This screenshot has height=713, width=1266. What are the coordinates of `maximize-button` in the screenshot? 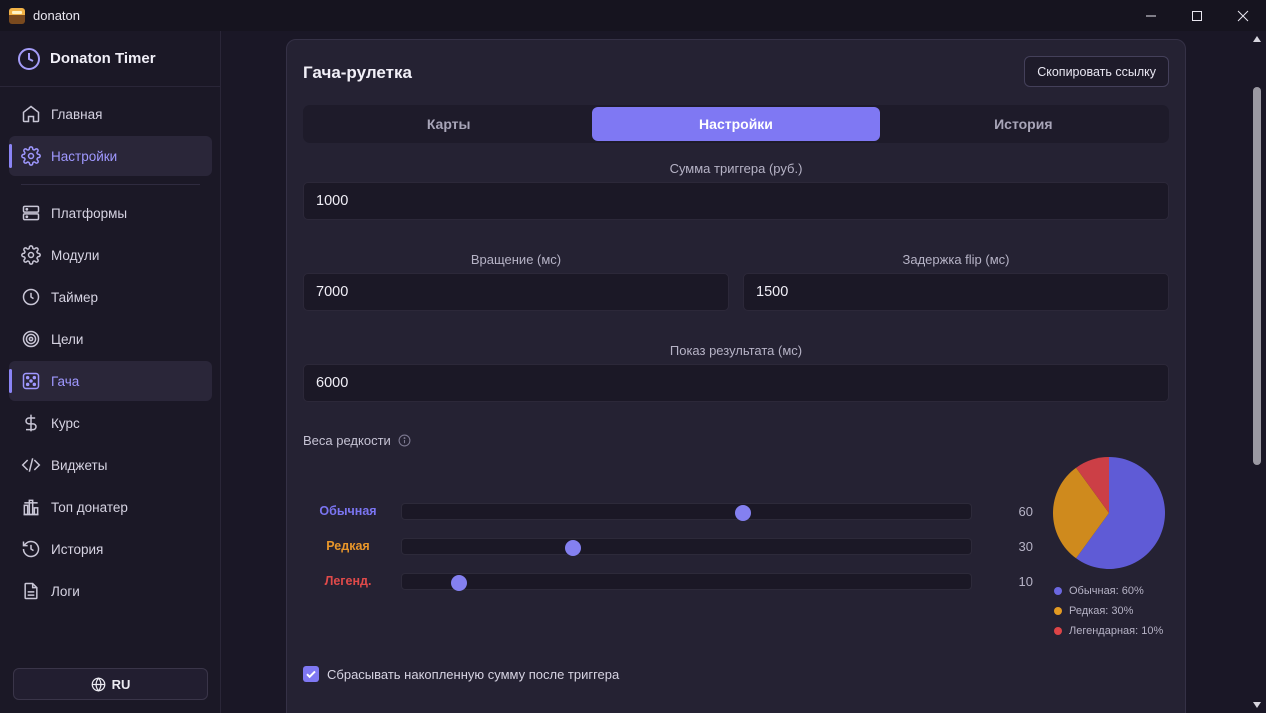 It's located at (1197, 15).